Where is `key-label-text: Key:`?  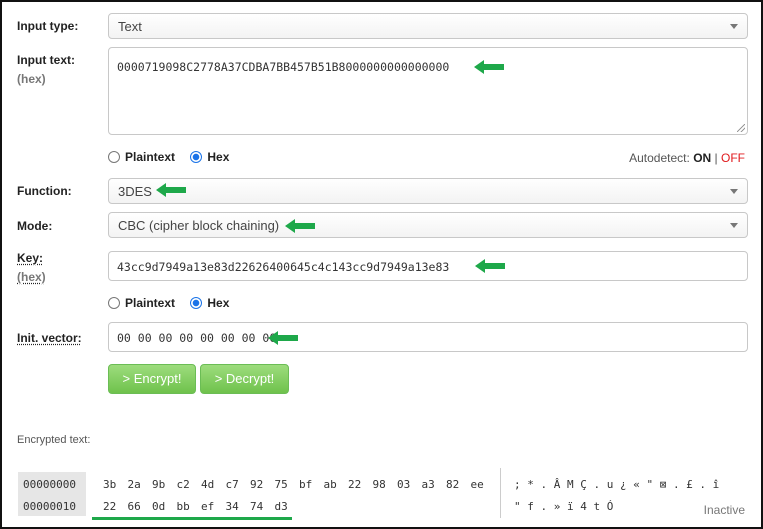
key-label-text: Key: is located at coordinates (30, 258).